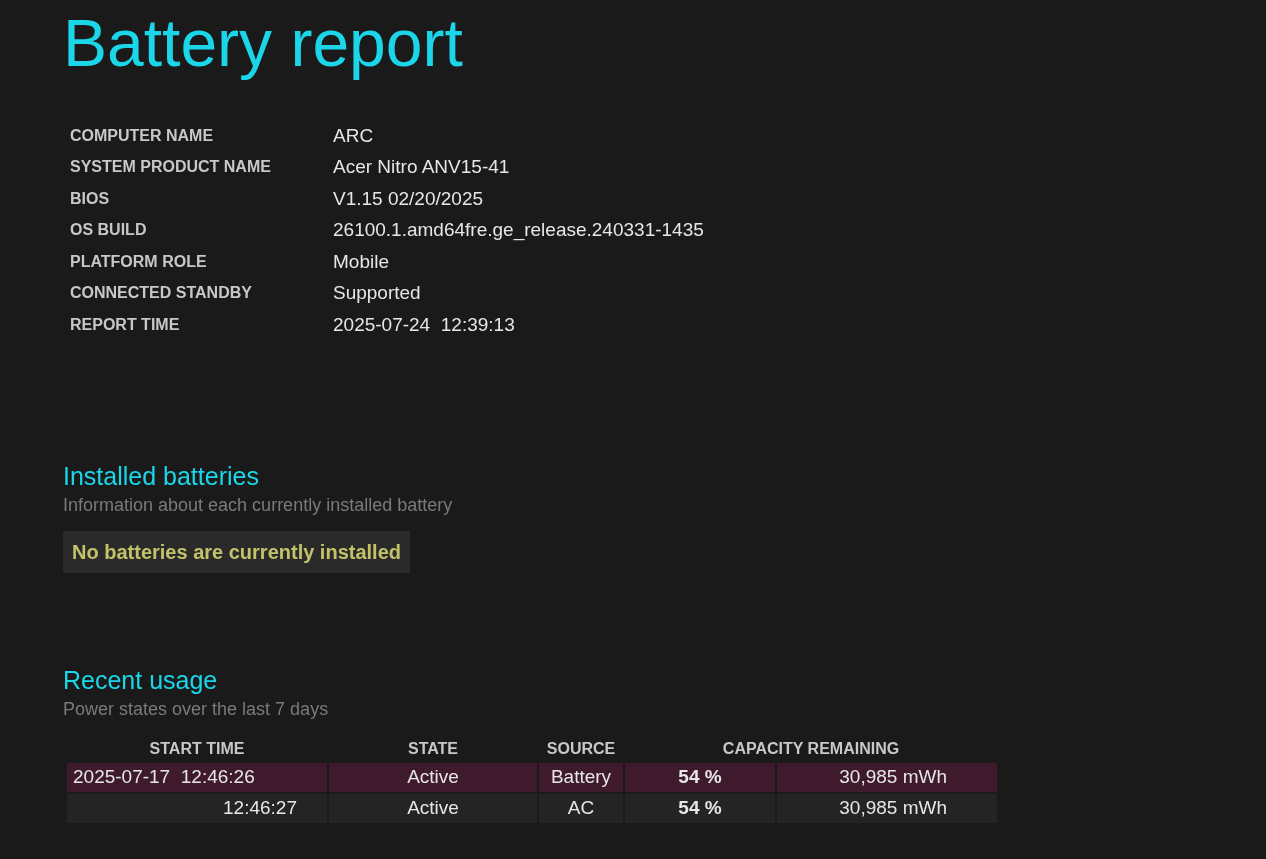  Describe the element at coordinates (377, 293) in the screenshot. I see `info-value: Supported` at that location.